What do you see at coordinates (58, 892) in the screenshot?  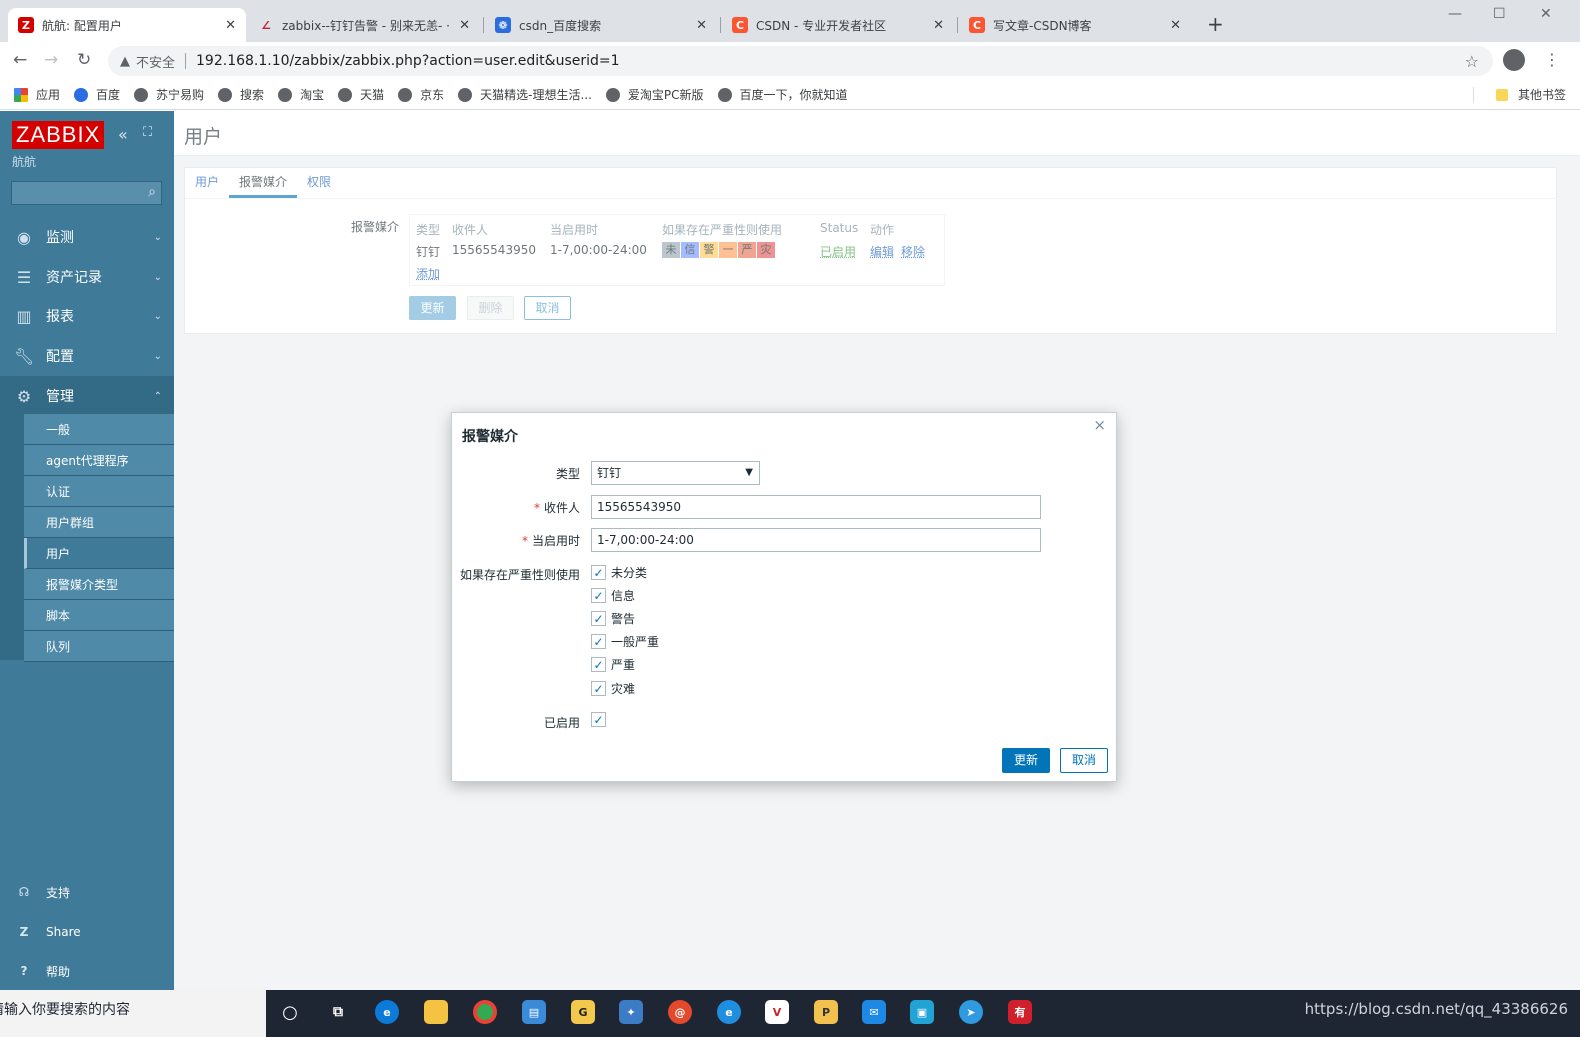 I see `footer-label: 支持` at bounding box center [58, 892].